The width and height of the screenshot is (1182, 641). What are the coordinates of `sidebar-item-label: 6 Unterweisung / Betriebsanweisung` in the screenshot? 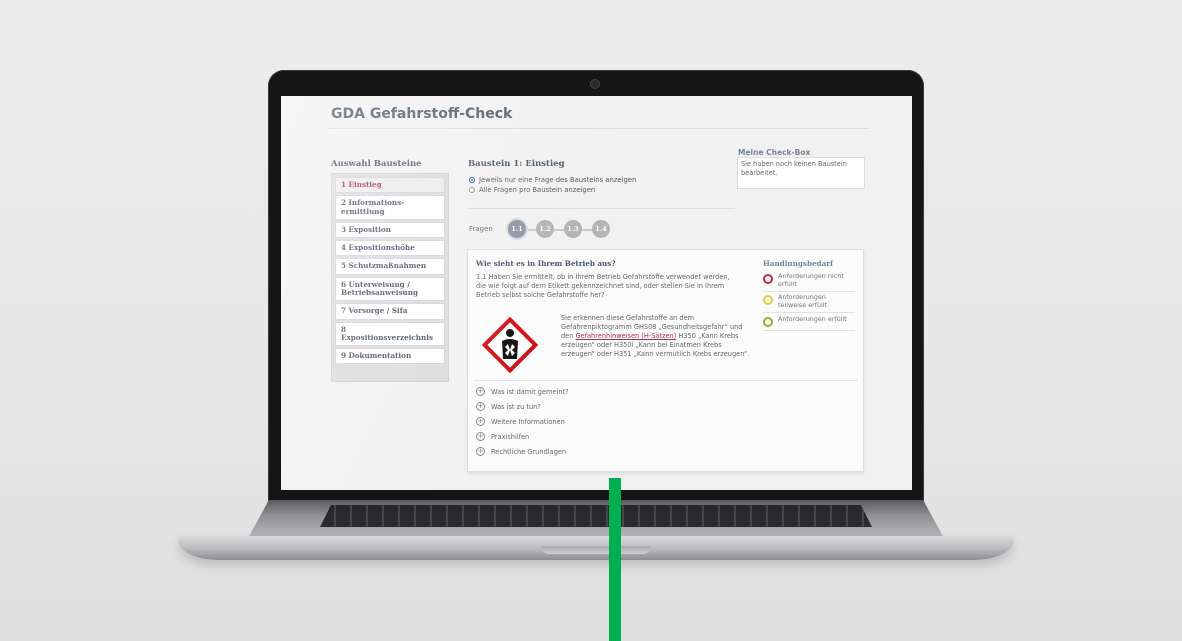 It's located at (380, 288).